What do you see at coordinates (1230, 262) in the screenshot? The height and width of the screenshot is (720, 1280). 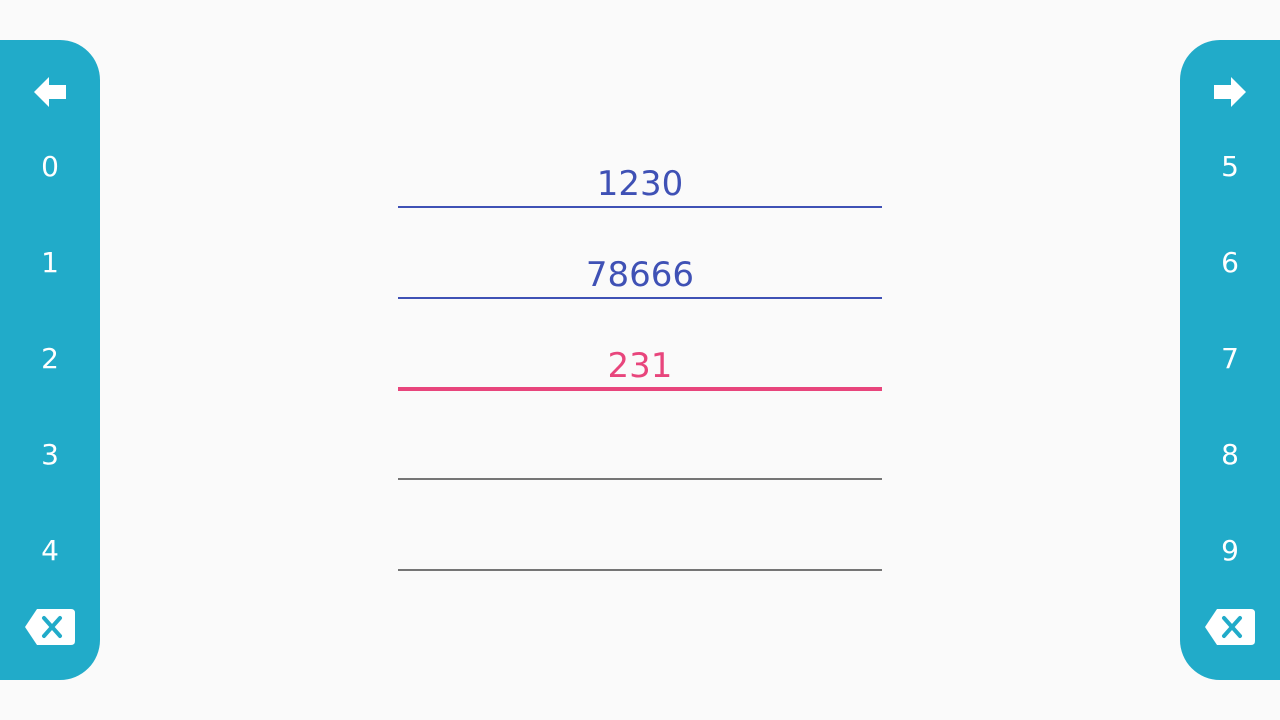 I see `key-6-button: 6` at bounding box center [1230, 262].